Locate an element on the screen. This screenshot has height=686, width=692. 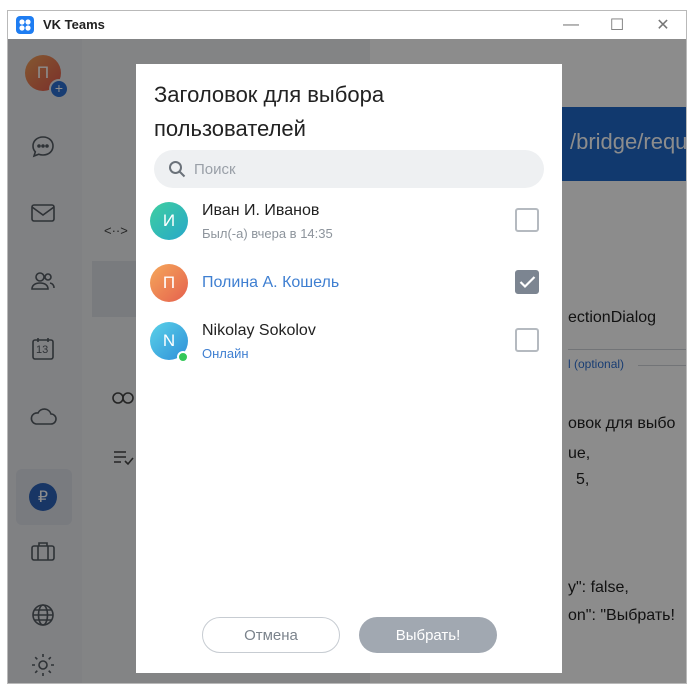
search-icon is located at coordinates (177, 169).